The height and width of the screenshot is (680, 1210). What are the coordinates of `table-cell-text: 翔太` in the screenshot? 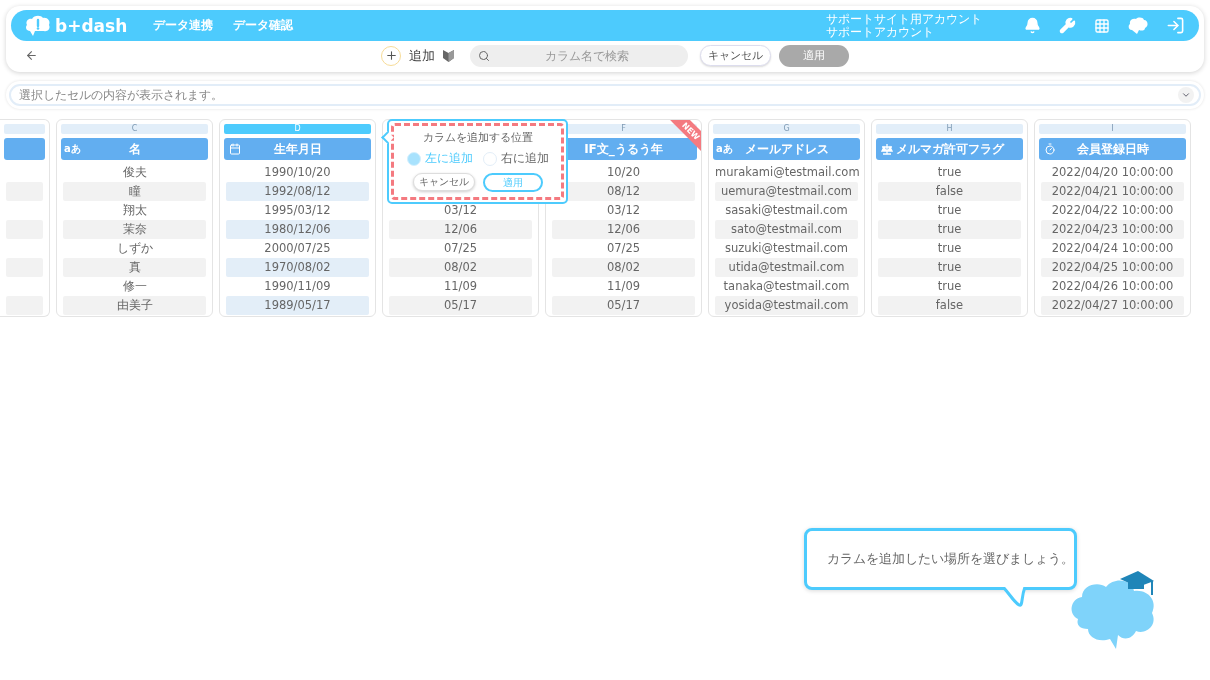 It's located at (134, 210).